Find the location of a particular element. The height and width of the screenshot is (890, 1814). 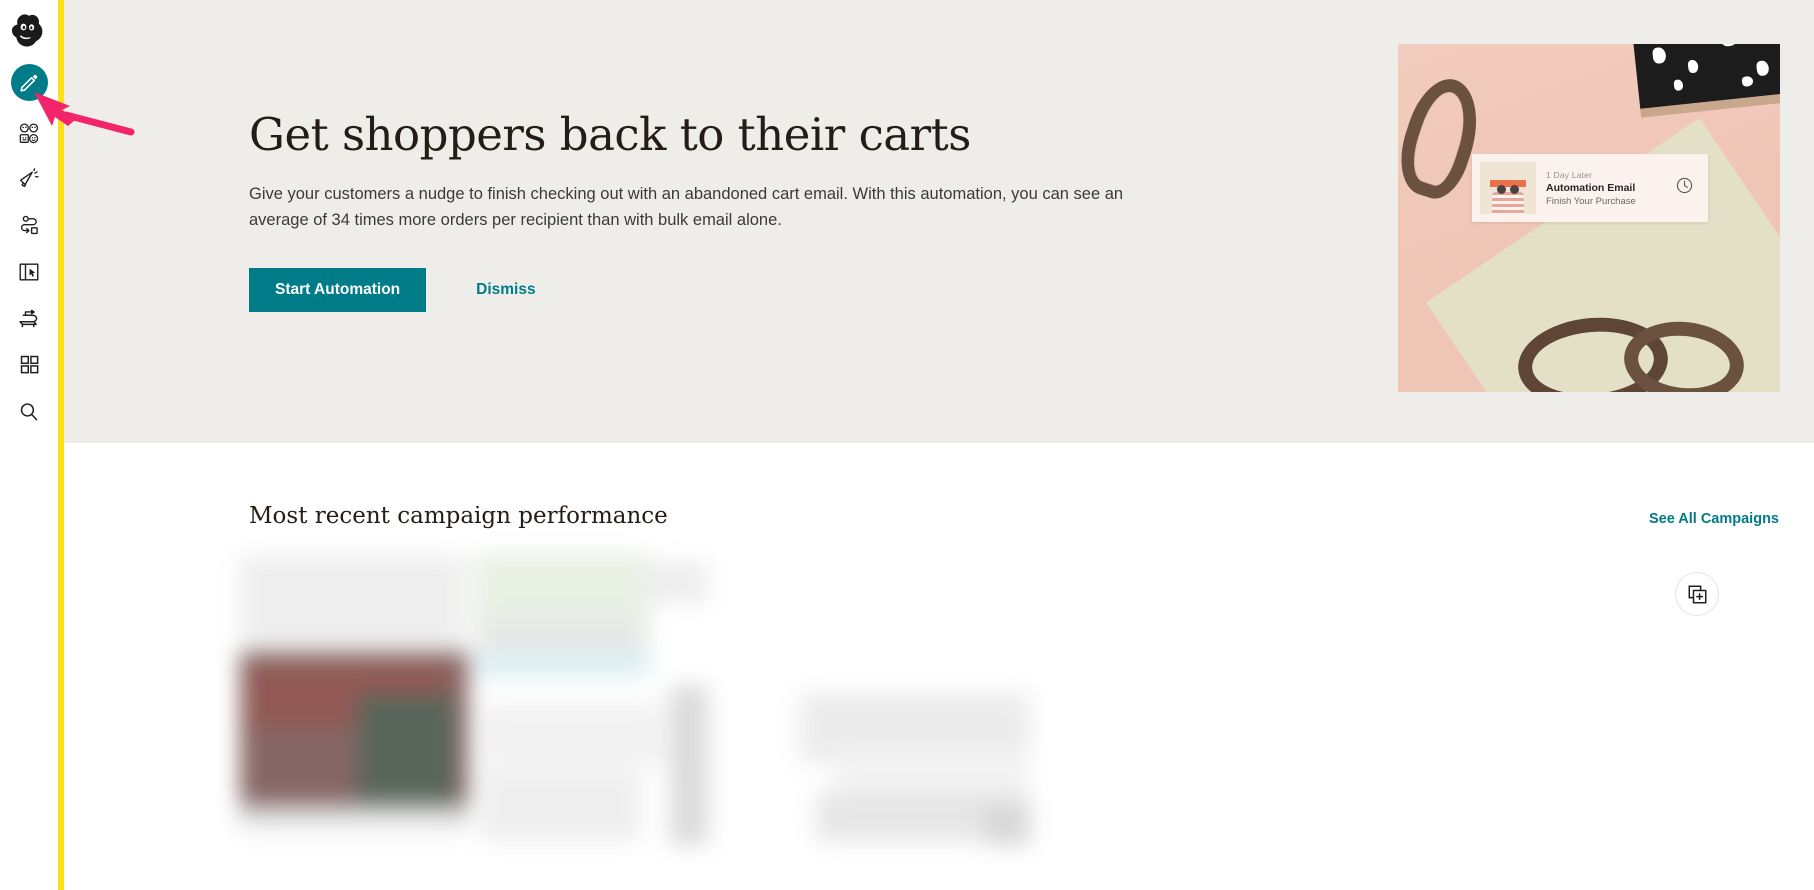

audience-faces-icon is located at coordinates (29, 133).